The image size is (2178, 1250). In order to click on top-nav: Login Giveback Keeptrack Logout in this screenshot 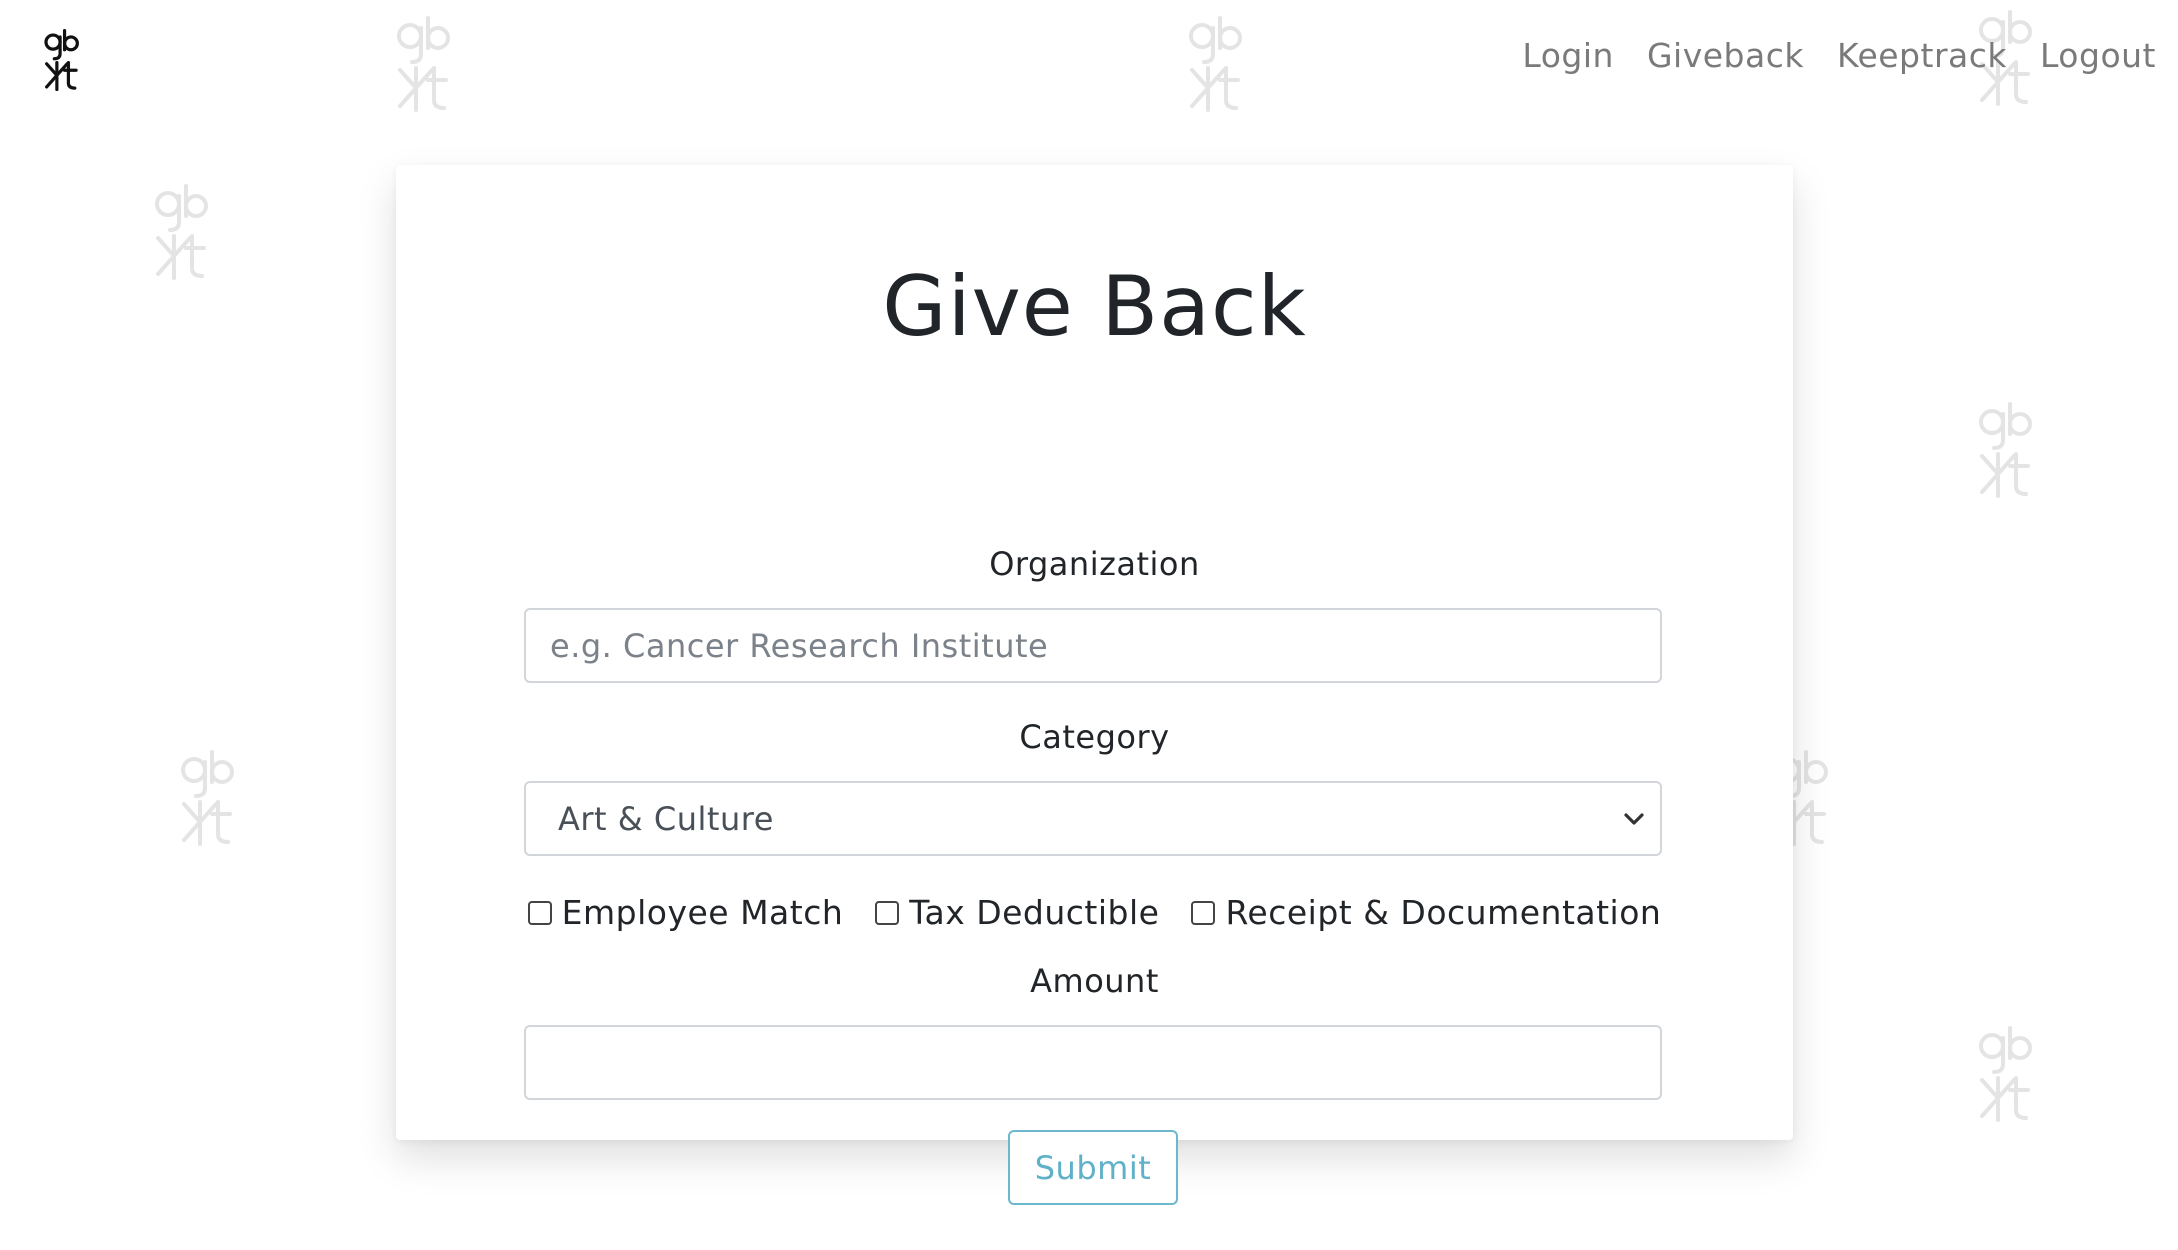, I will do `click(1839, 55)`.